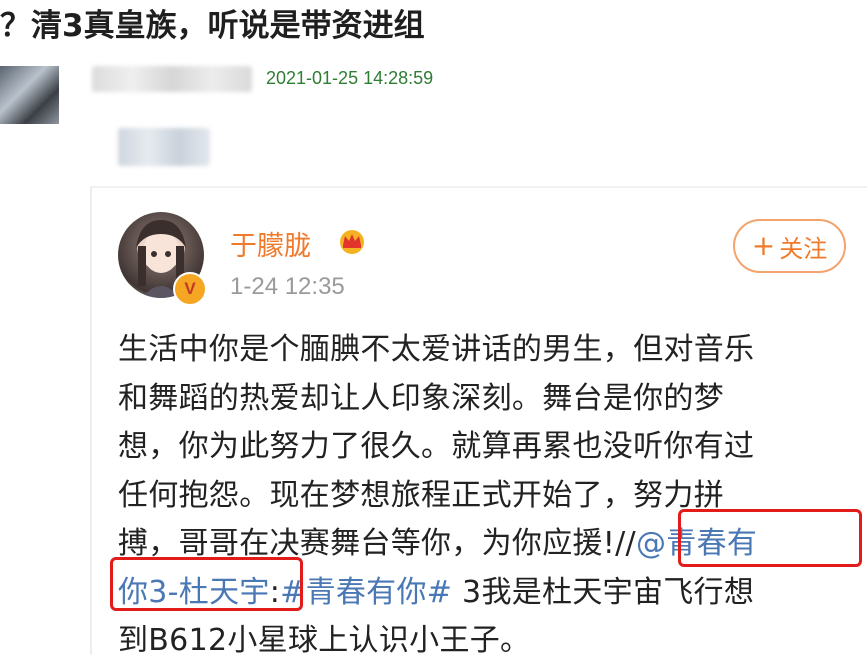 The width and height of the screenshot is (867, 666). Describe the element at coordinates (436, 349) in the screenshot. I see `content-line: 生活中你是个腼腆不太爱讲话的男生，但对音乐` at that location.